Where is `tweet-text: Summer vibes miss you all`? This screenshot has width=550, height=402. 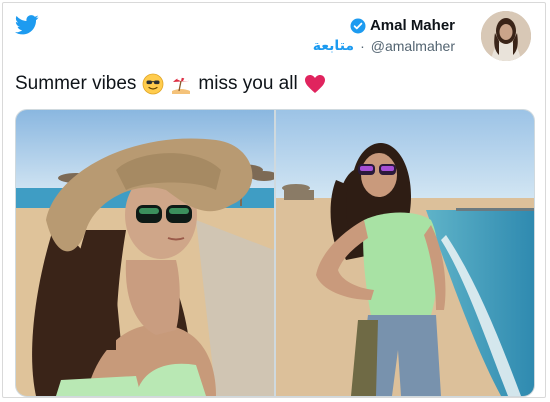
tweet-text: Summer vibes miss you all is located at coordinates (170, 84).